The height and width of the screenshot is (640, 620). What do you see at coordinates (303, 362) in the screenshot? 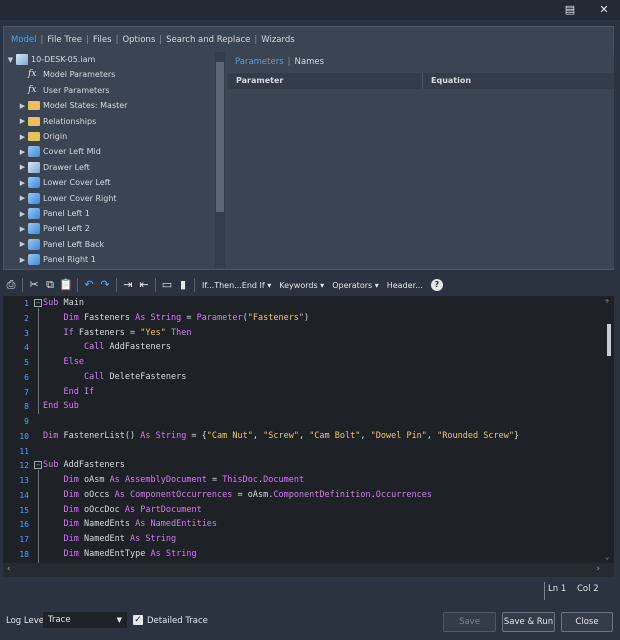
I see `code-line: 5 Else` at bounding box center [303, 362].